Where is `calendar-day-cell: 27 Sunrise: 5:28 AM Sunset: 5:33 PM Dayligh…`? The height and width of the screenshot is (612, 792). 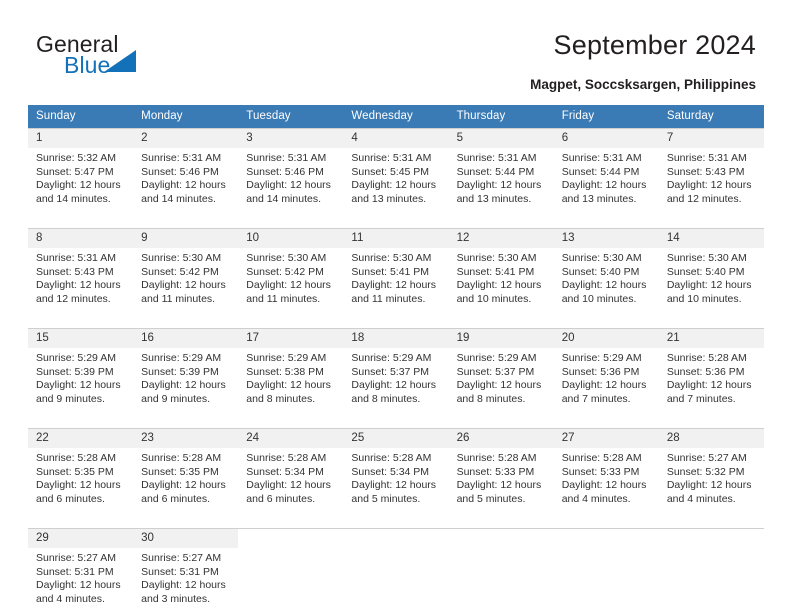 calendar-day-cell: 27 Sunrise: 5:28 AM Sunset: 5:33 PM Dayligh… is located at coordinates (606, 472).